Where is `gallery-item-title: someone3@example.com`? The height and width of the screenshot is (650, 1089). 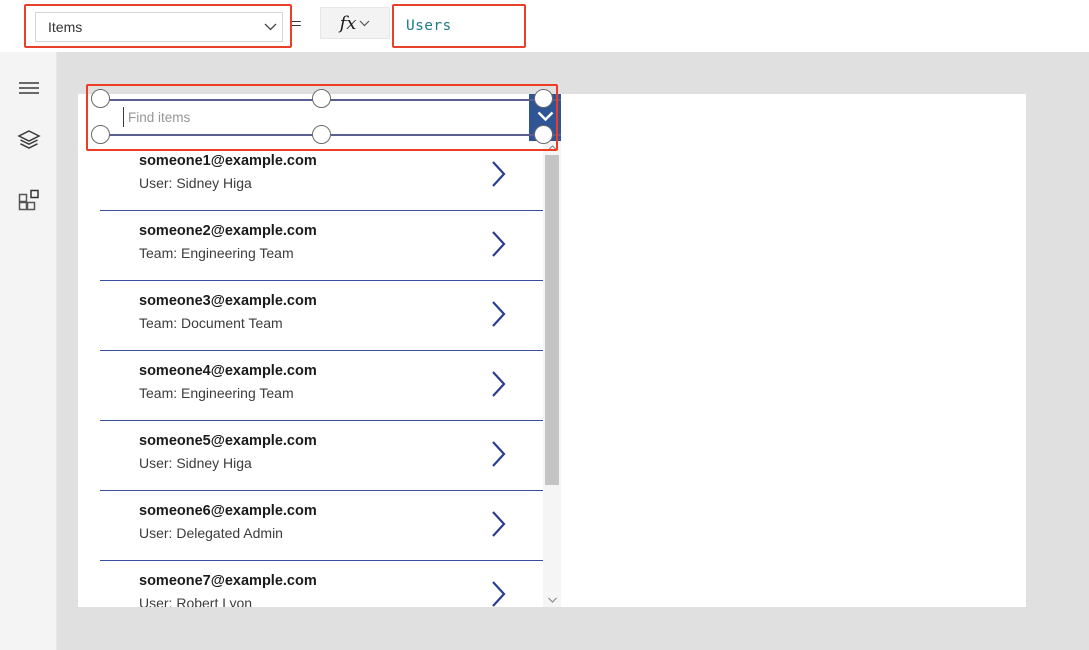 gallery-item-title: someone3@example.com is located at coordinates (228, 301).